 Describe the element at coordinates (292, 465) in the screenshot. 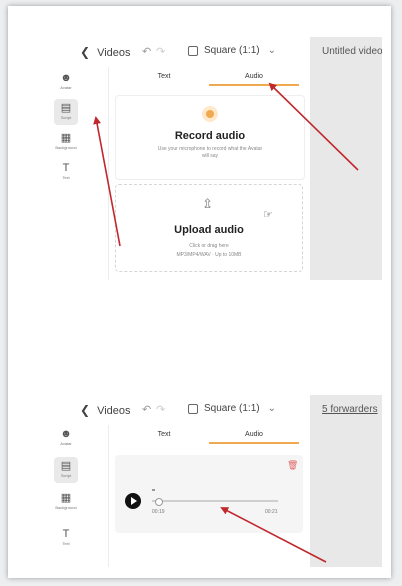

I see `trash-icon: 🗑` at that location.